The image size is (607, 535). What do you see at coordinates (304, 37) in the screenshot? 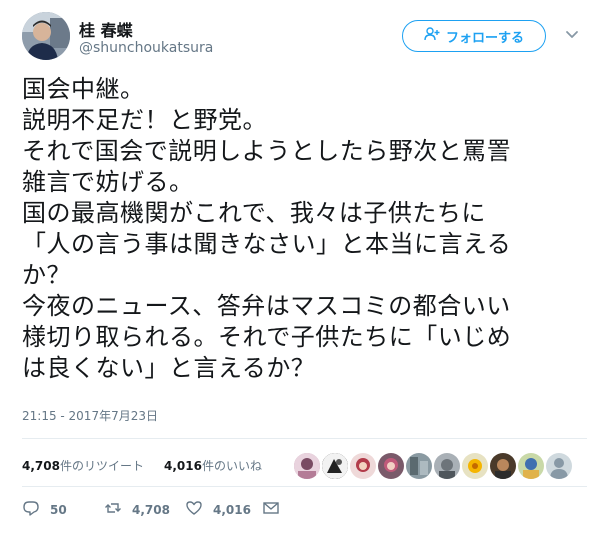
I see `tweet-header: 桂 春蝶 @shunchoukatsura フォローする` at bounding box center [304, 37].